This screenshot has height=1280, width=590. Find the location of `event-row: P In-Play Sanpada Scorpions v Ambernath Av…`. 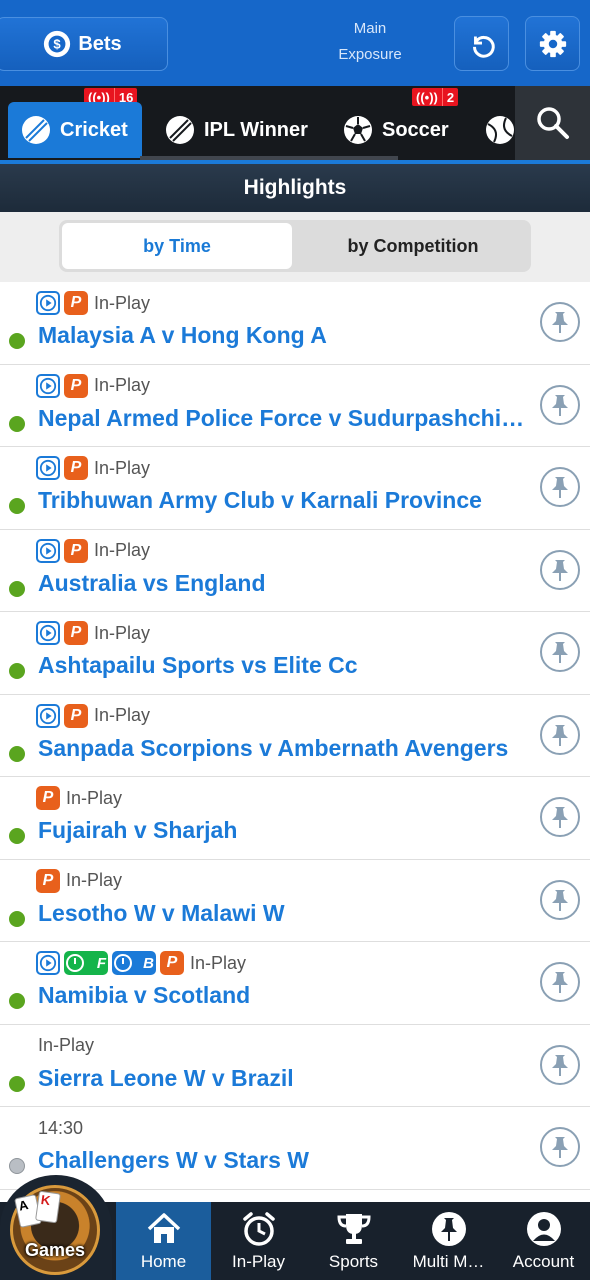

event-row: P In-Play Sanpada Scorpions v Ambernath Av… is located at coordinates (295, 735).